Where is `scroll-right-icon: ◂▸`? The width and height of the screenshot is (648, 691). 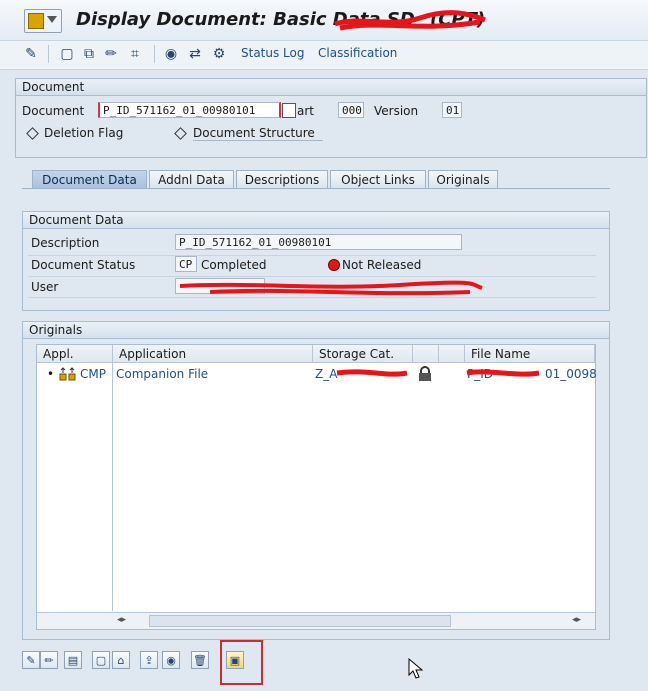 scroll-right-icon: ◂▸ is located at coordinates (576, 620).